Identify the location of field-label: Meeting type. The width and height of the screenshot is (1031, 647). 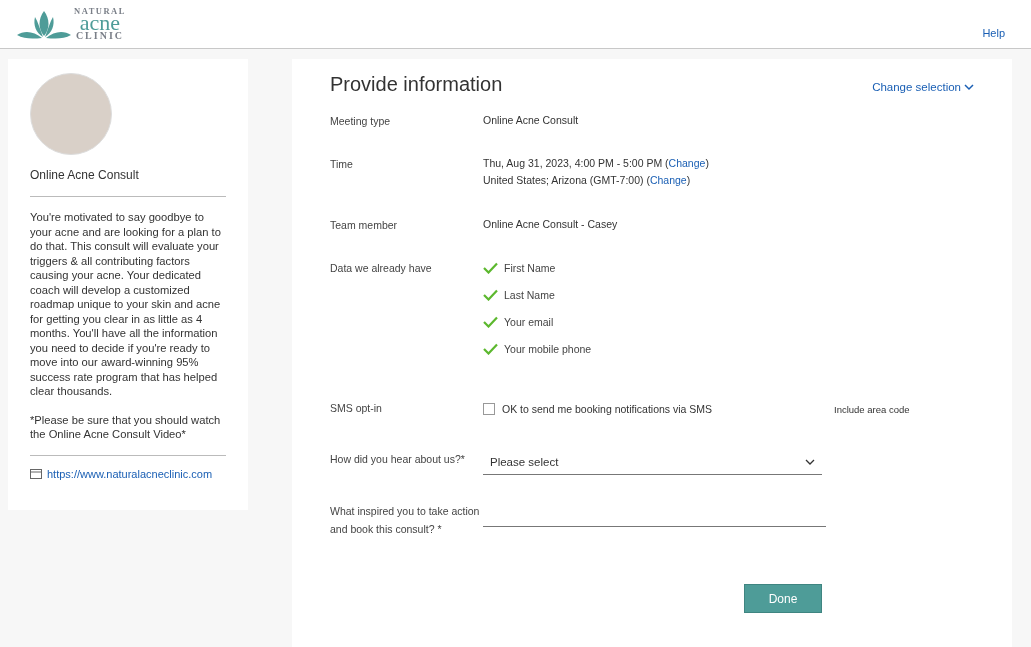
(361, 121).